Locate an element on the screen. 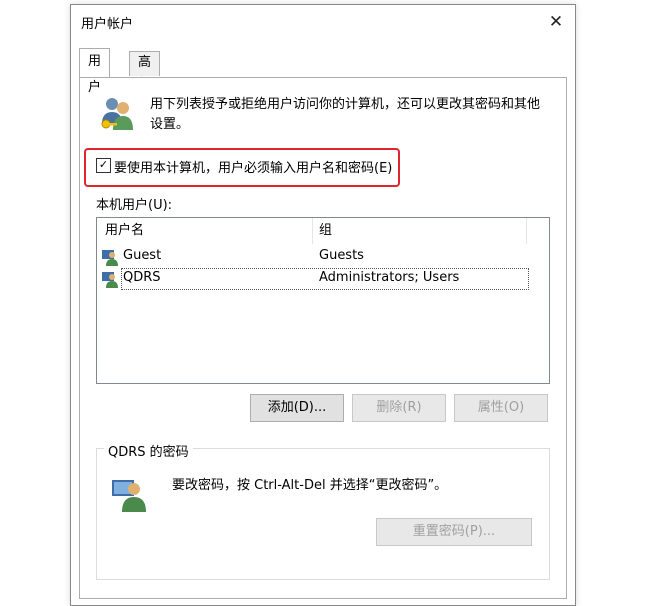 This screenshot has width=650, height=606. intro-text: 用下列表授予或拒绝用户访问你的计算机，还可以更改其密码和其他设置。 is located at coordinates (345, 114).